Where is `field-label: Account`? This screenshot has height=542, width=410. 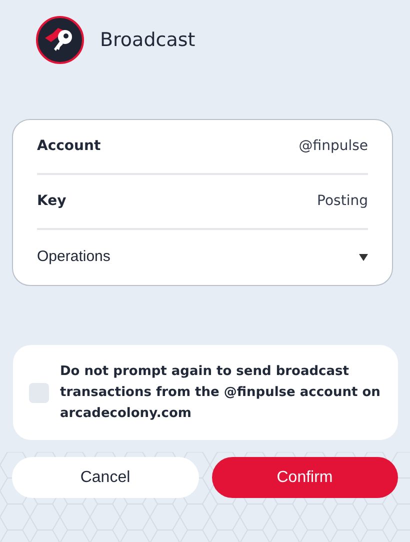
field-label: Account is located at coordinates (69, 146).